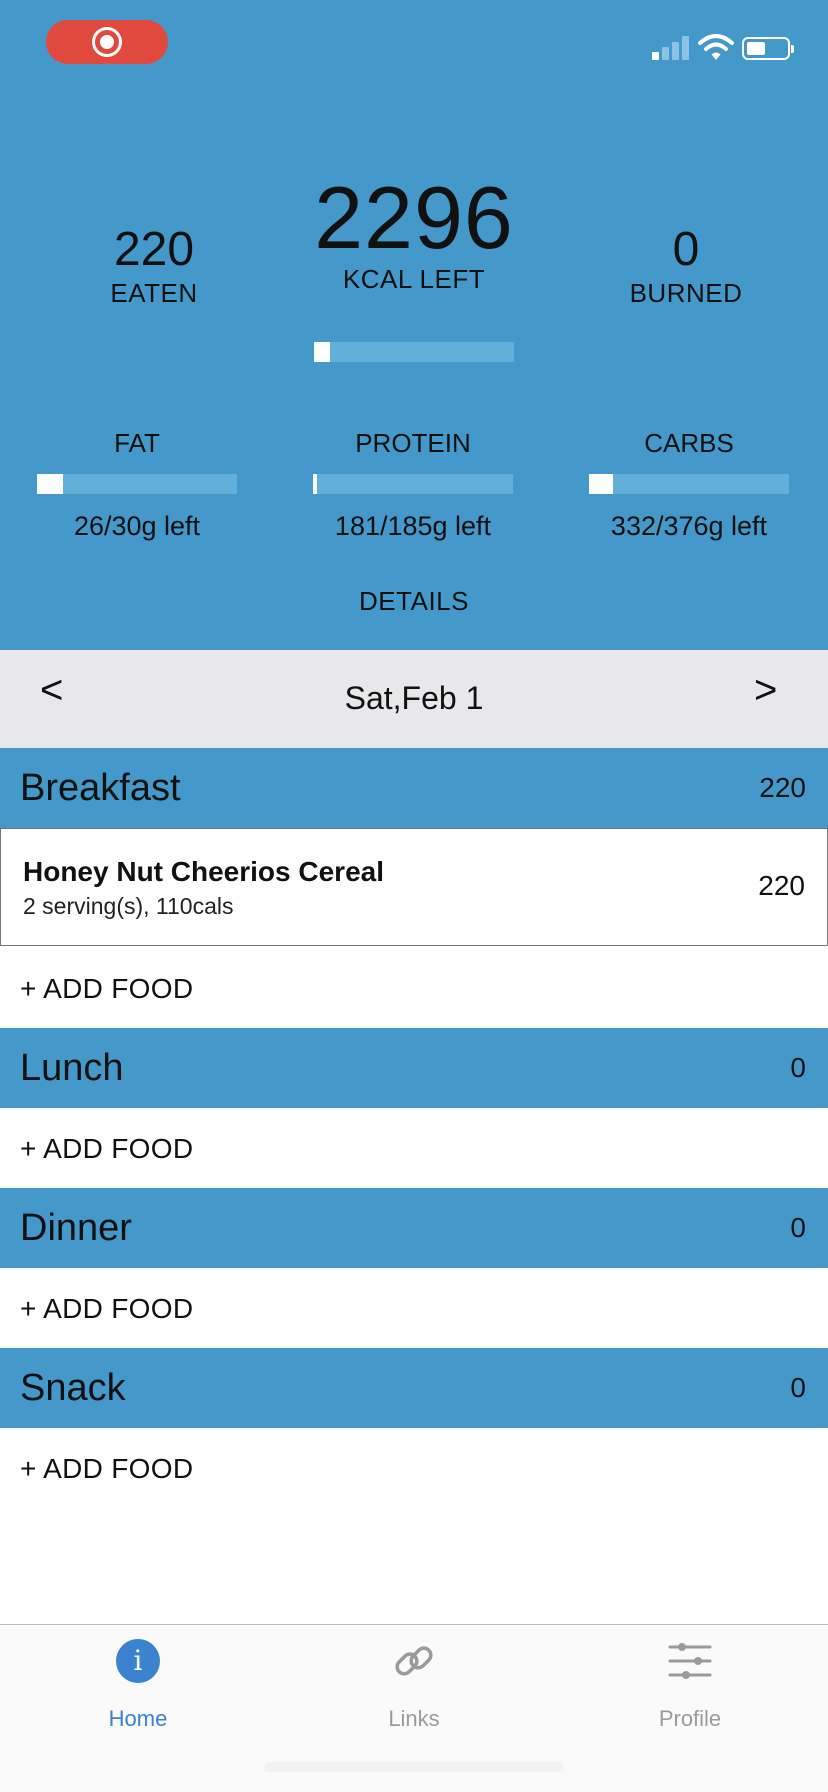 This screenshot has width=828, height=1792. What do you see at coordinates (50, 484) in the screenshot?
I see `fat-progress-fill` at bounding box center [50, 484].